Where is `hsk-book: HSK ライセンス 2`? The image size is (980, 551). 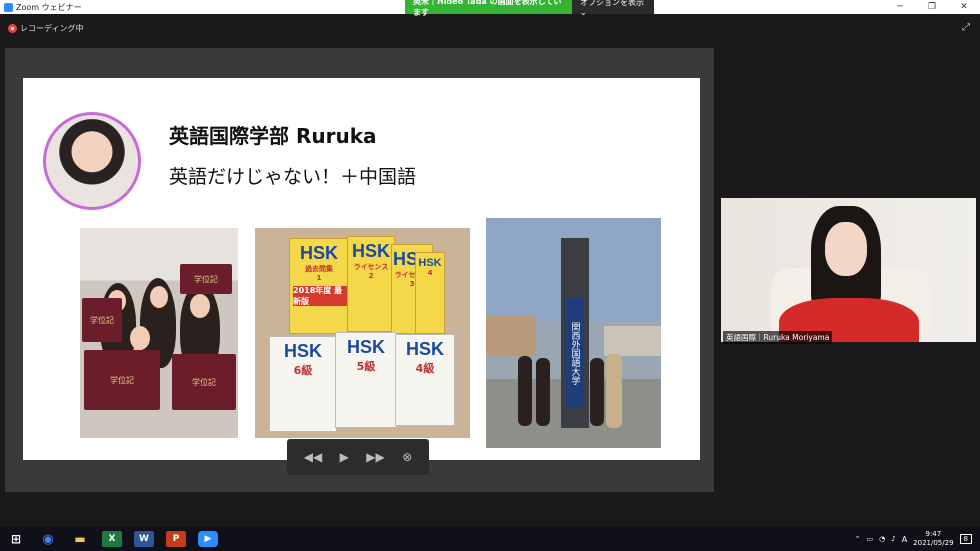 hsk-book: HSK ライセンス 2 is located at coordinates (371, 284).